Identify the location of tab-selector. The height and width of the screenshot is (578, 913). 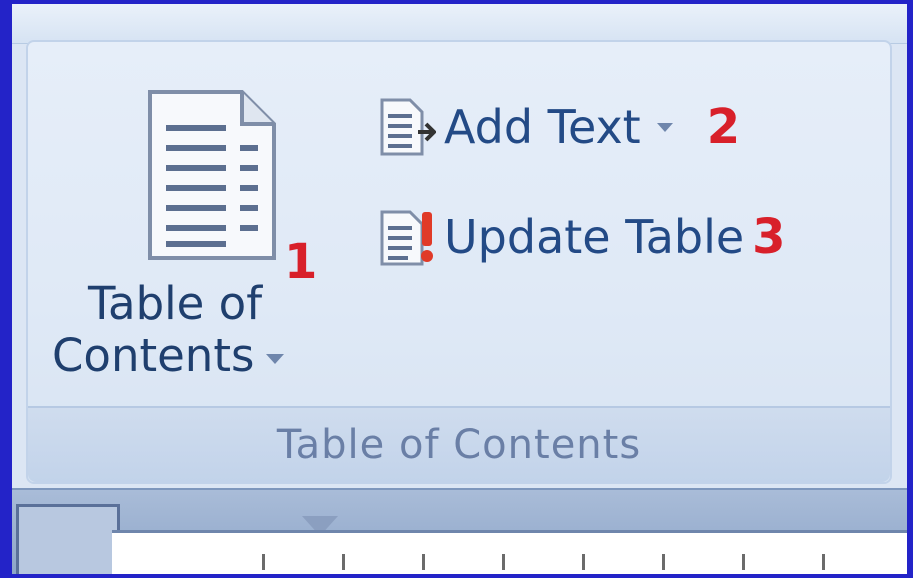
(68, 539).